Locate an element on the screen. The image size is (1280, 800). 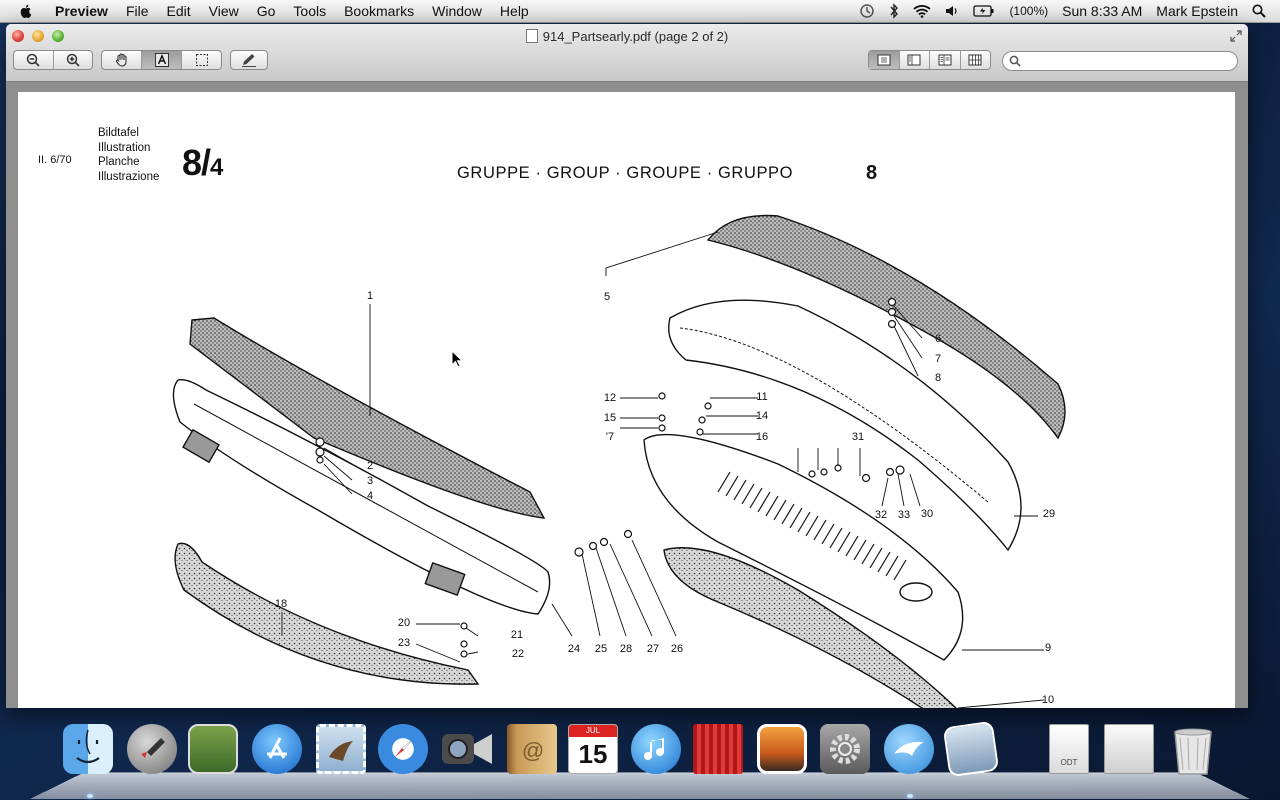
dock-odt-document: ODT is located at coordinates (1070, 752).